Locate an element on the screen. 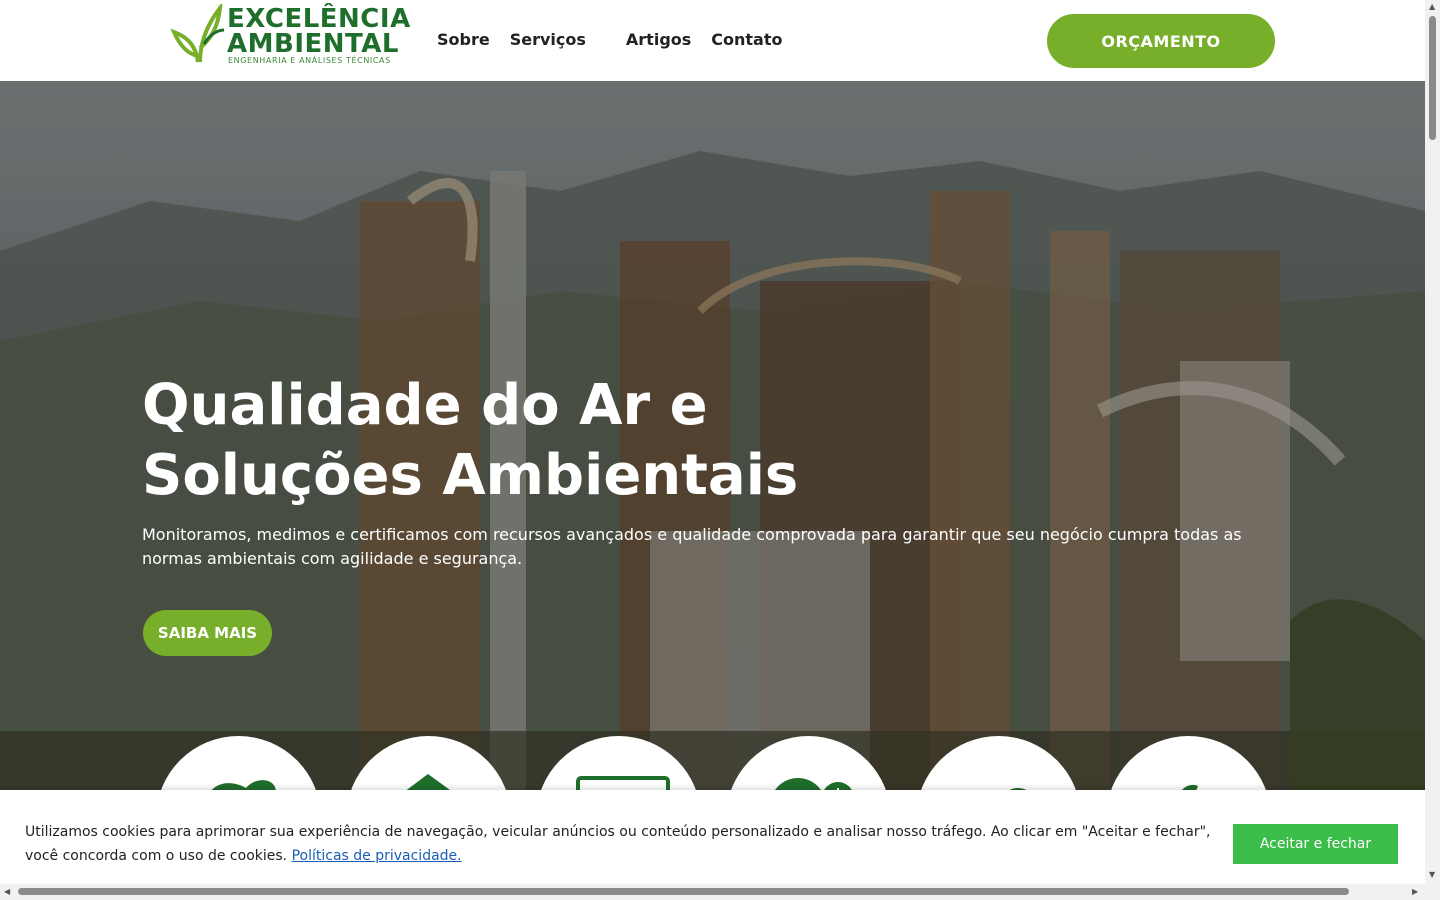 The image size is (1440, 900). saiba-mais-button: SAIBA MAIS is located at coordinates (207, 633).